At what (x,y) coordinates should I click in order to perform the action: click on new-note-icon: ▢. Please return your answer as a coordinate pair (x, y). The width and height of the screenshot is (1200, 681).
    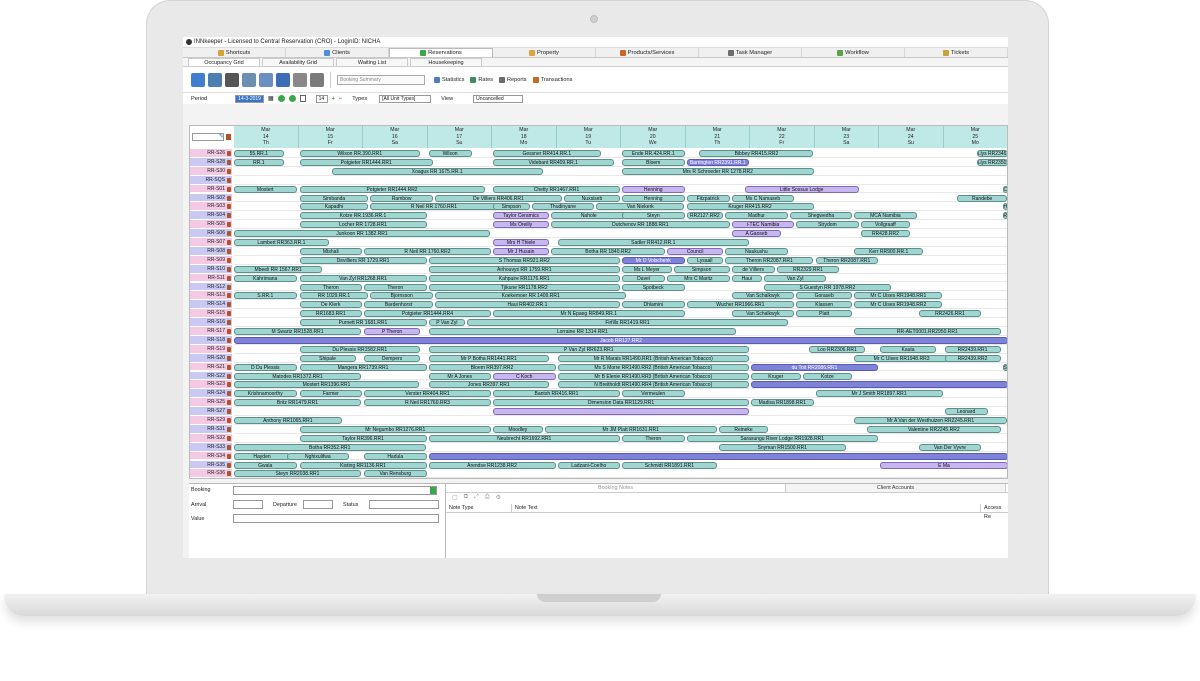
    Looking at the image, I should click on (455, 497).